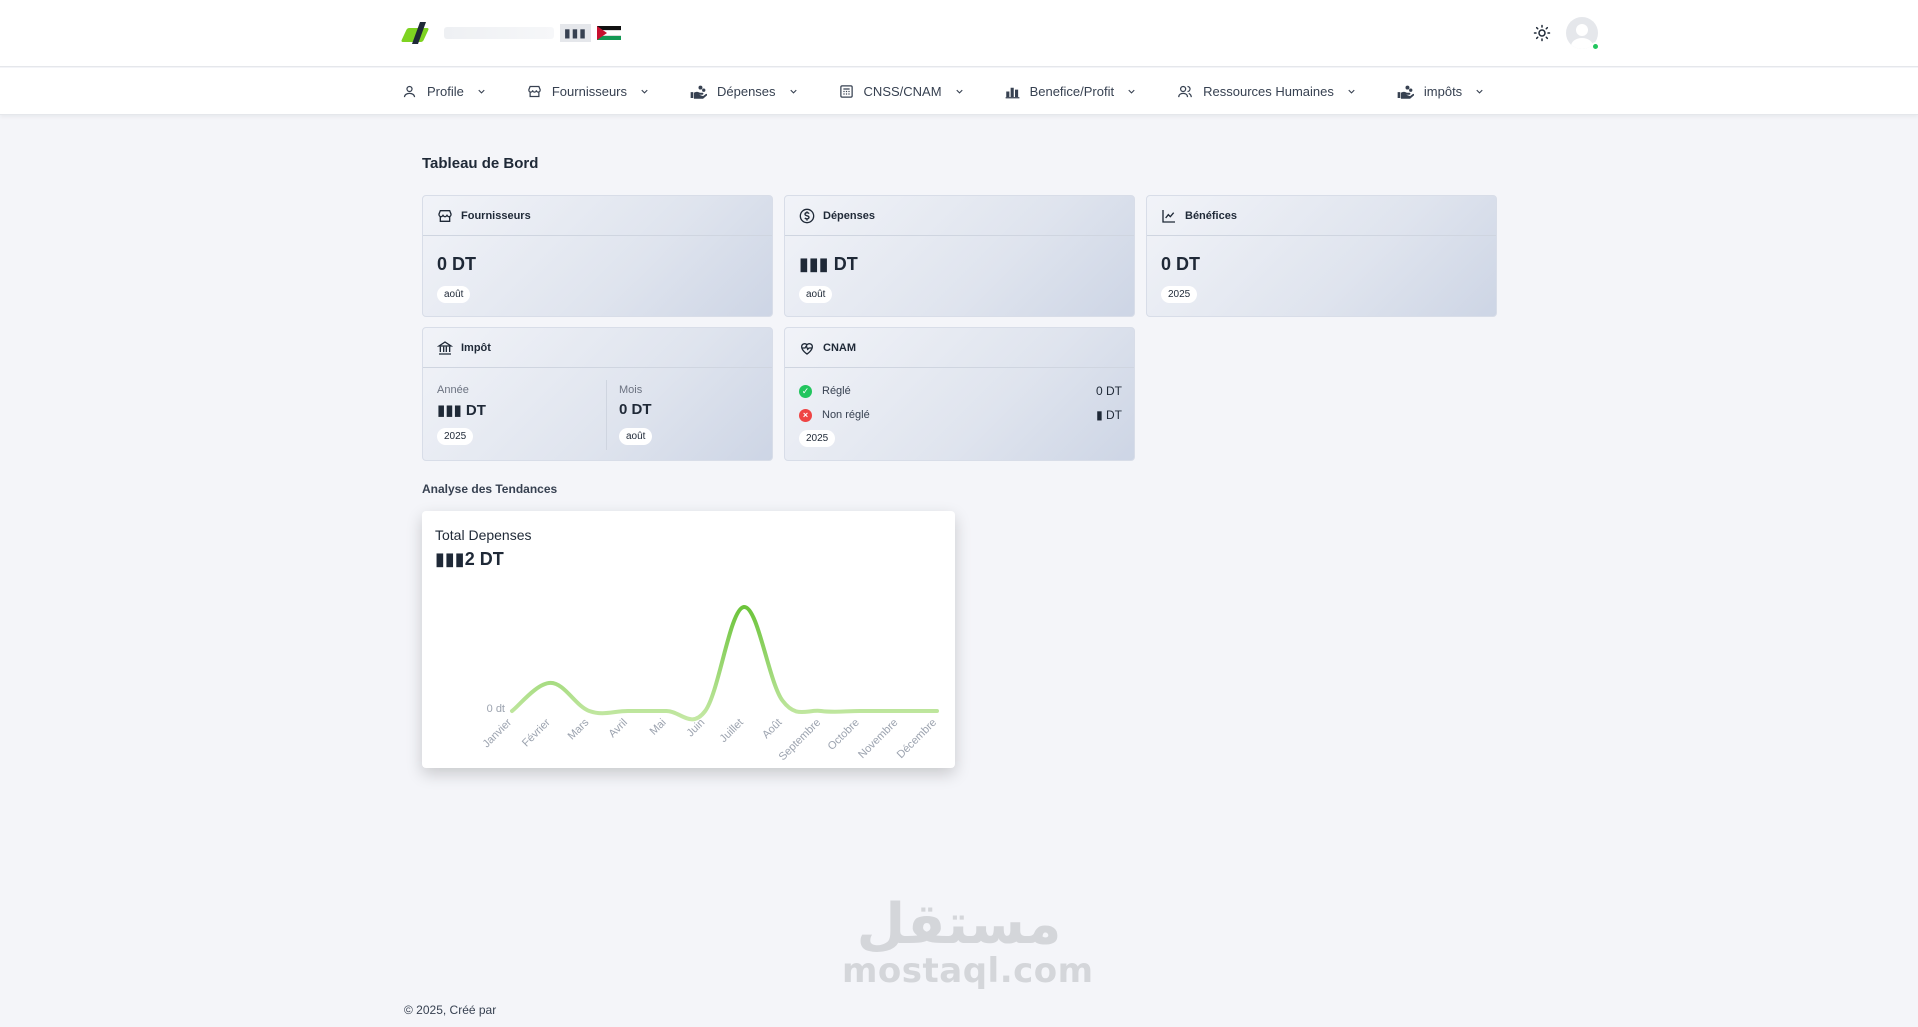 This screenshot has height=1027, width=1918. I want to click on calculator-icon, so click(846, 91).